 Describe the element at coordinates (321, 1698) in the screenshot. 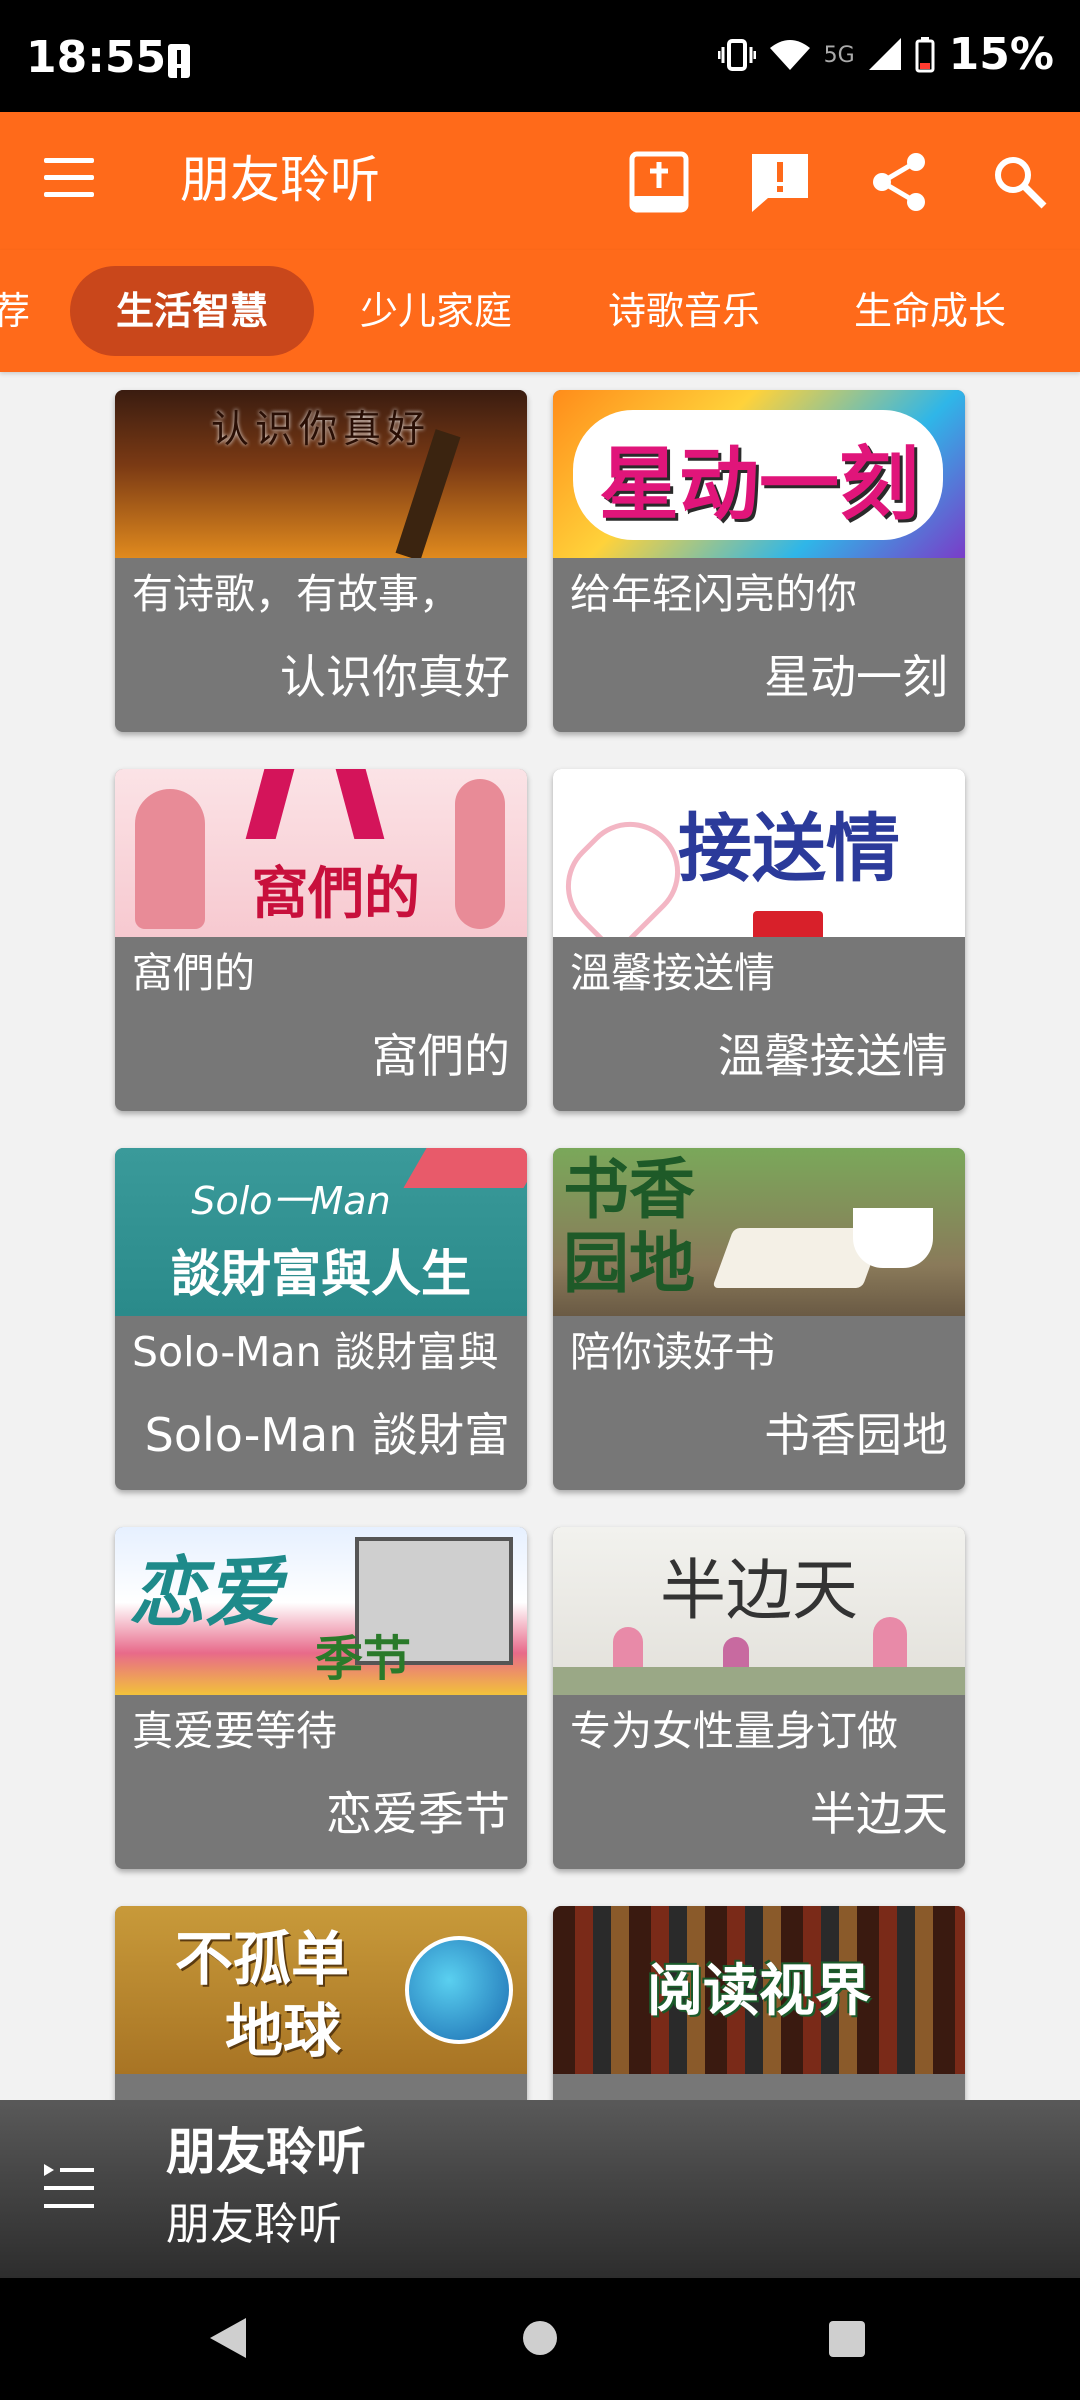

I see `program-card: 恋爱 季节 真爱要等待 恋爱季节` at that location.